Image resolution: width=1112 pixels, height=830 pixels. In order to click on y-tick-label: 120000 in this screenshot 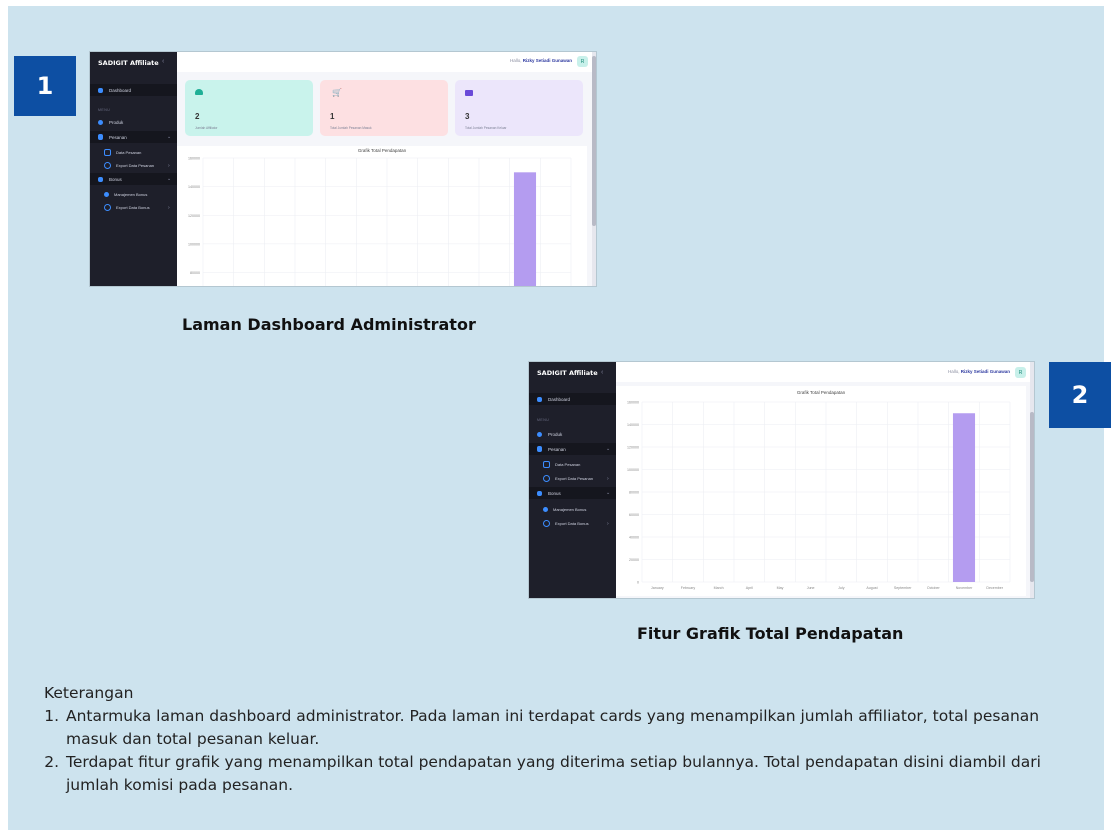, I will do `click(633, 448)`.